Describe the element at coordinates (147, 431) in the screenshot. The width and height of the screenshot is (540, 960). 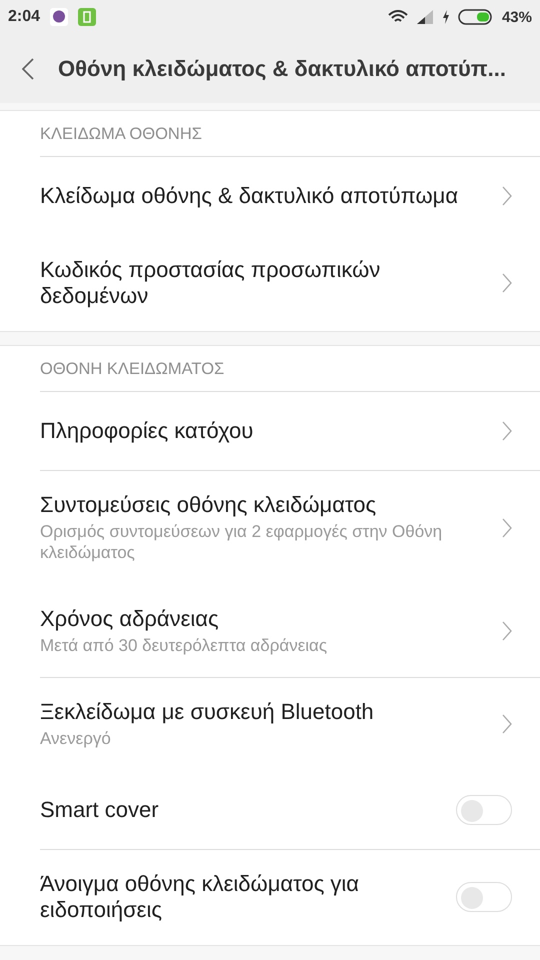
I see `item-title: Πληροφορίες κατόχου` at that location.